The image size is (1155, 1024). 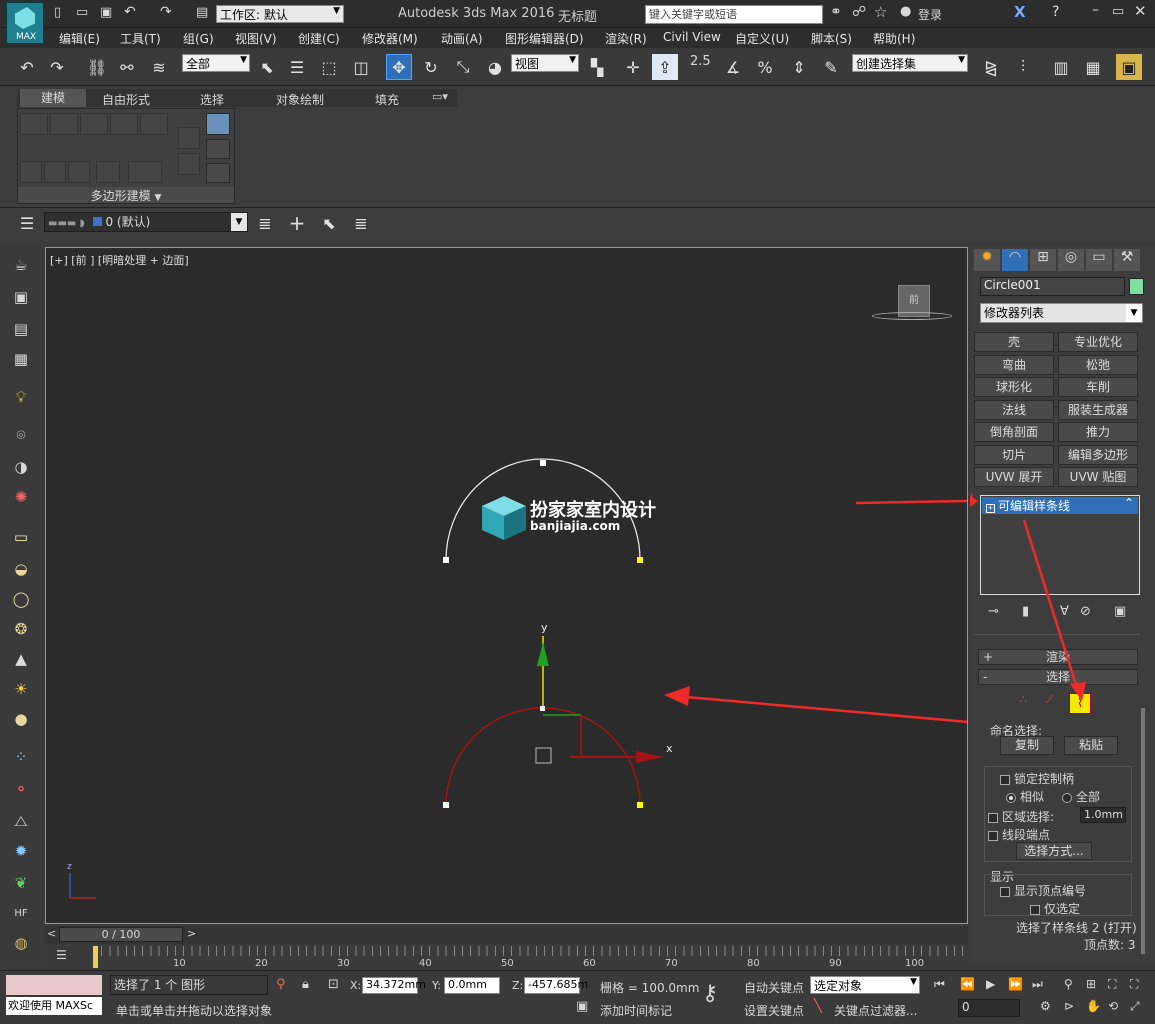 What do you see at coordinates (127, 67) in the screenshot?
I see `unlink-icon: ⚯` at bounding box center [127, 67].